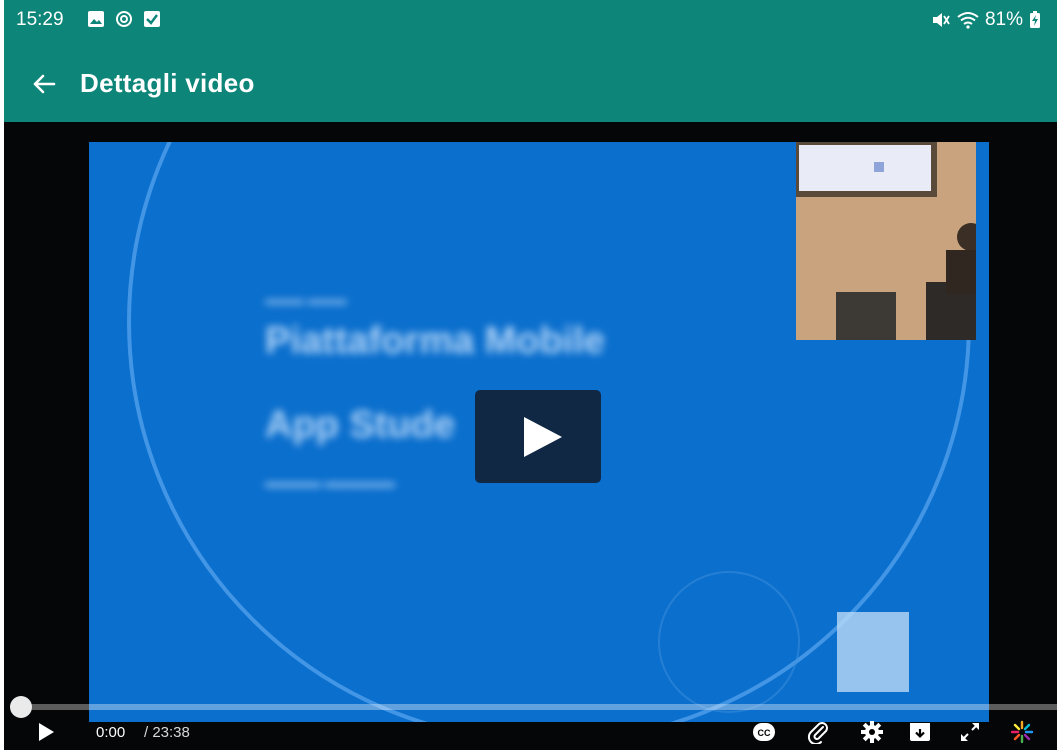 Image resolution: width=1057 pixels, height=750 pixels. Describe the element at coordinates (330, 482) in the screenshot. I see `slide-subtitle: ▬▬▬▬ ▬▬▬▬▬` at that location.